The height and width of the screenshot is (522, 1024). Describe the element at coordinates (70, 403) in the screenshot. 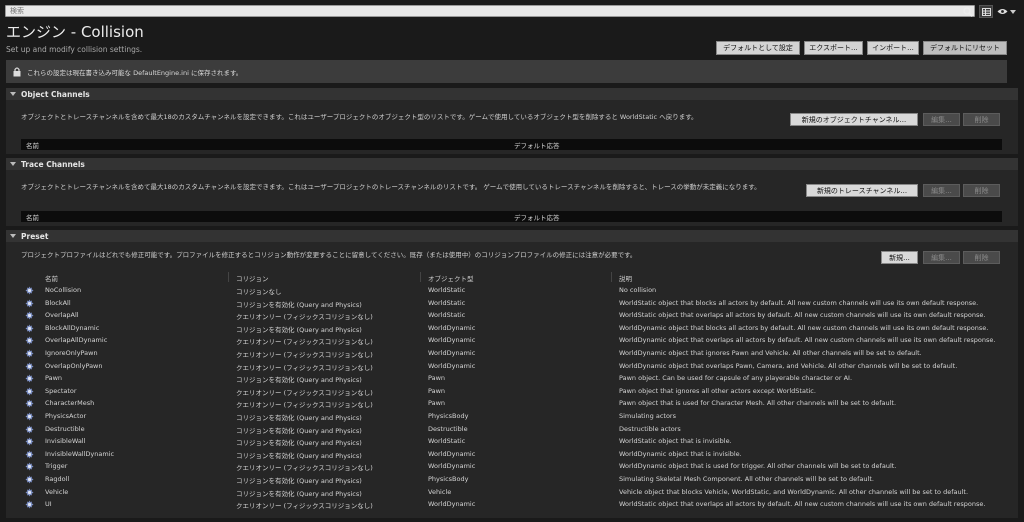

I see `row-name: CharacterMesh` at that location.